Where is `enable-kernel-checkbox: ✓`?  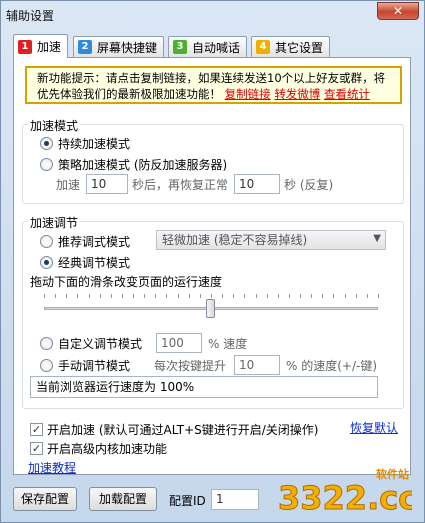 enable-kernel-checkbox: ✓ is located at coordinates (36, 448).